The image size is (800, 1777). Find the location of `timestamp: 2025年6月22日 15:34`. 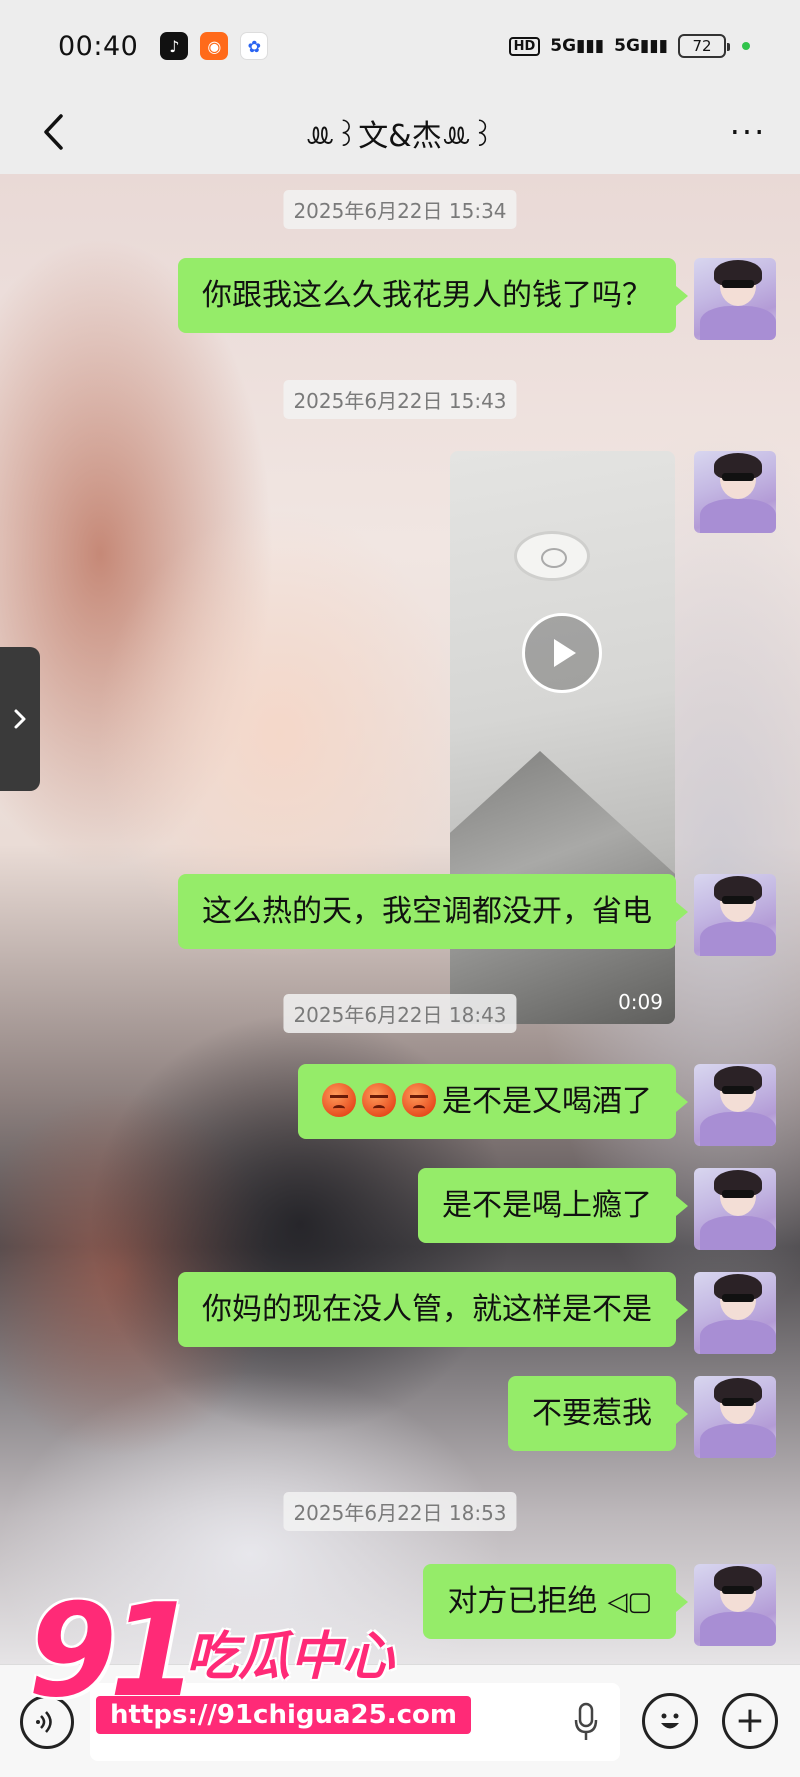

timestamp: 2025年6月22日 15:34 is located at coordinates (400, 209).